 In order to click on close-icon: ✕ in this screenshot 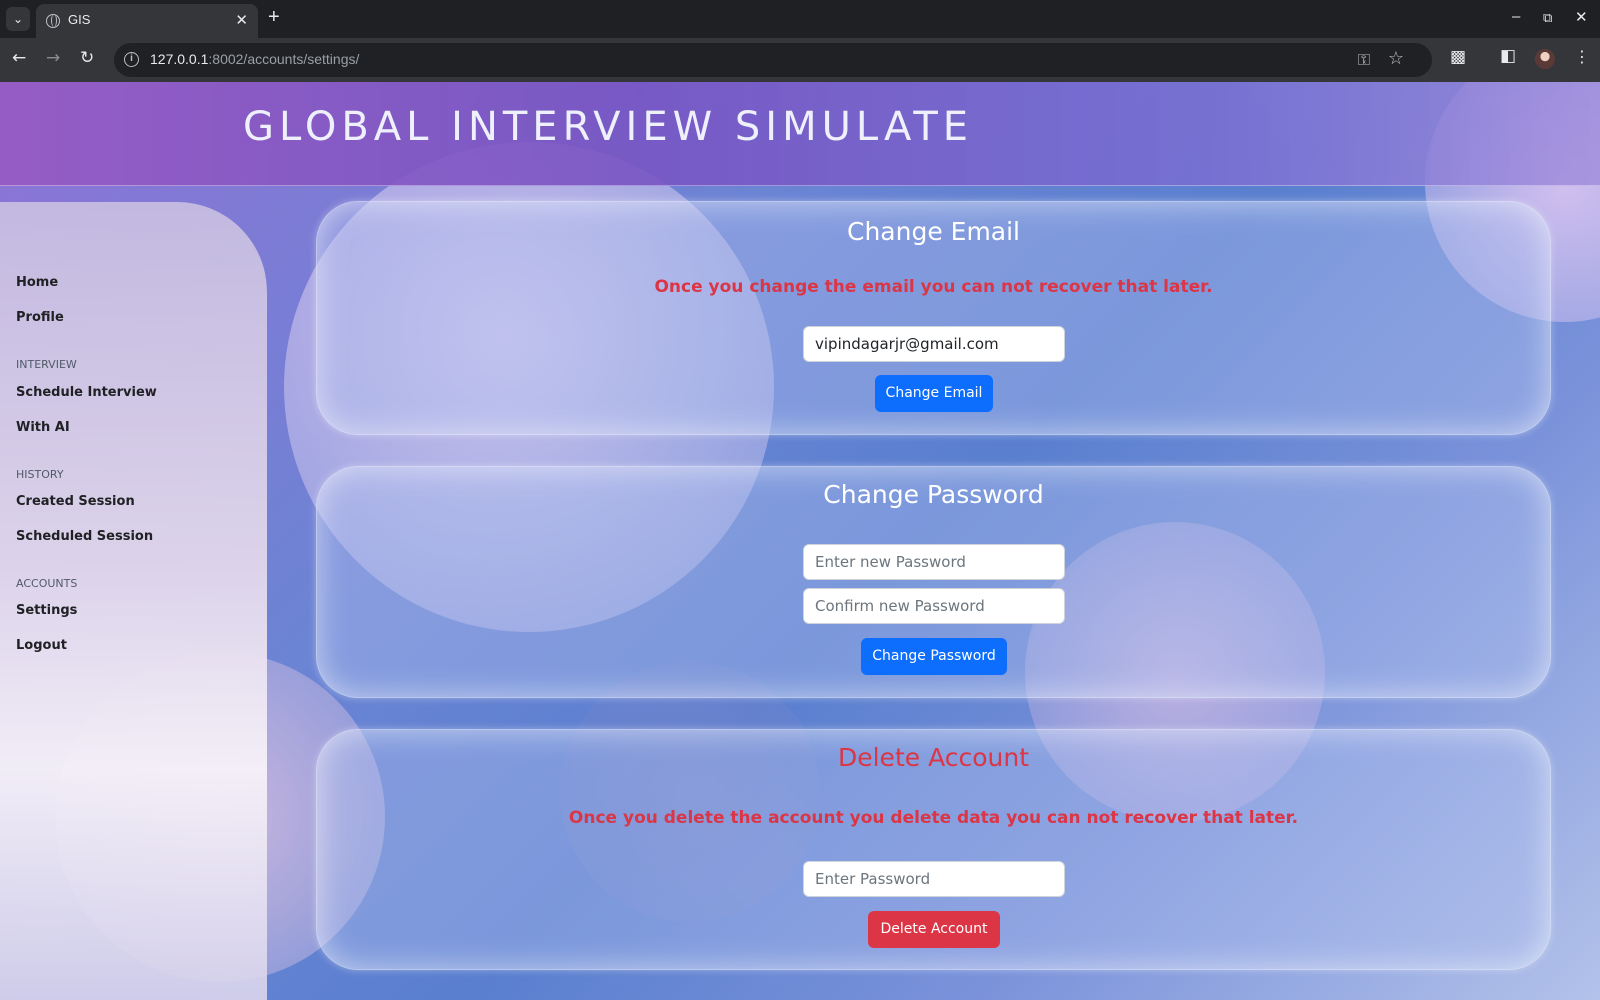, I will do `click(241, 20)`.